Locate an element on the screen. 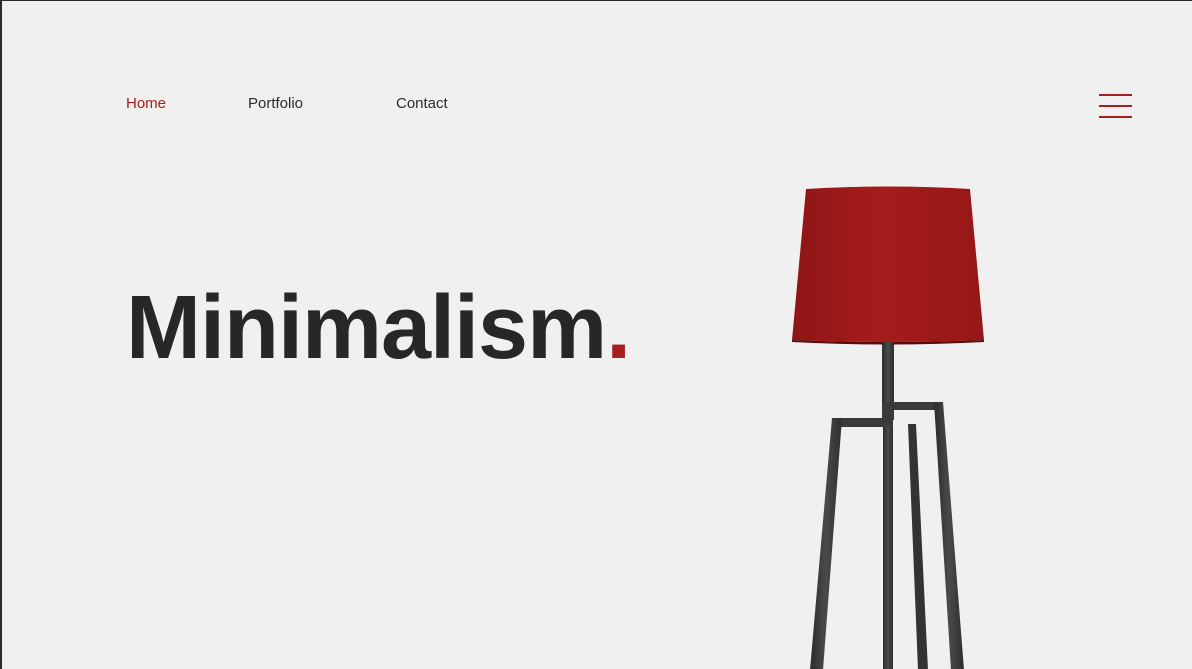 The width and height of the screenshot is (1192, 669). hero-title-text: Minimalism is located at coordinates (366, 328).